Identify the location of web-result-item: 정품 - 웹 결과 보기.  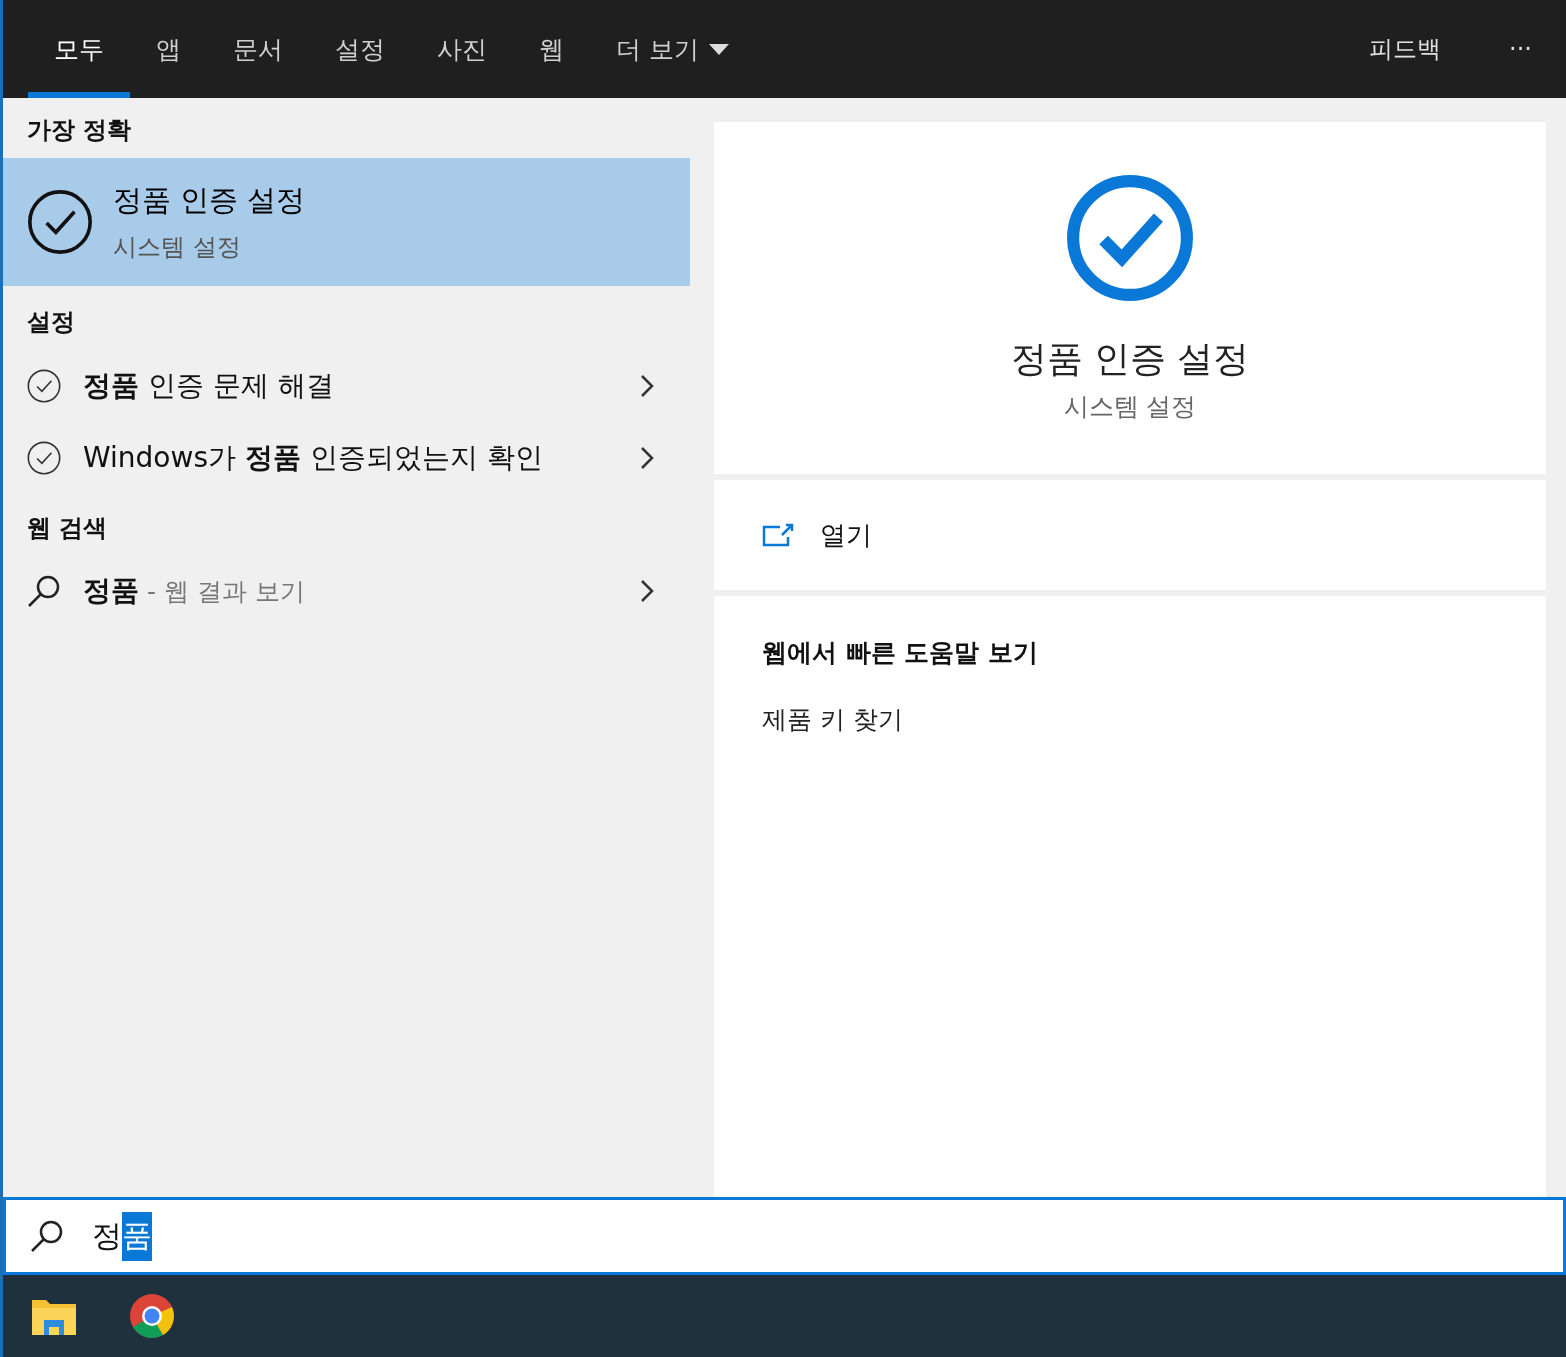
(346, 591).